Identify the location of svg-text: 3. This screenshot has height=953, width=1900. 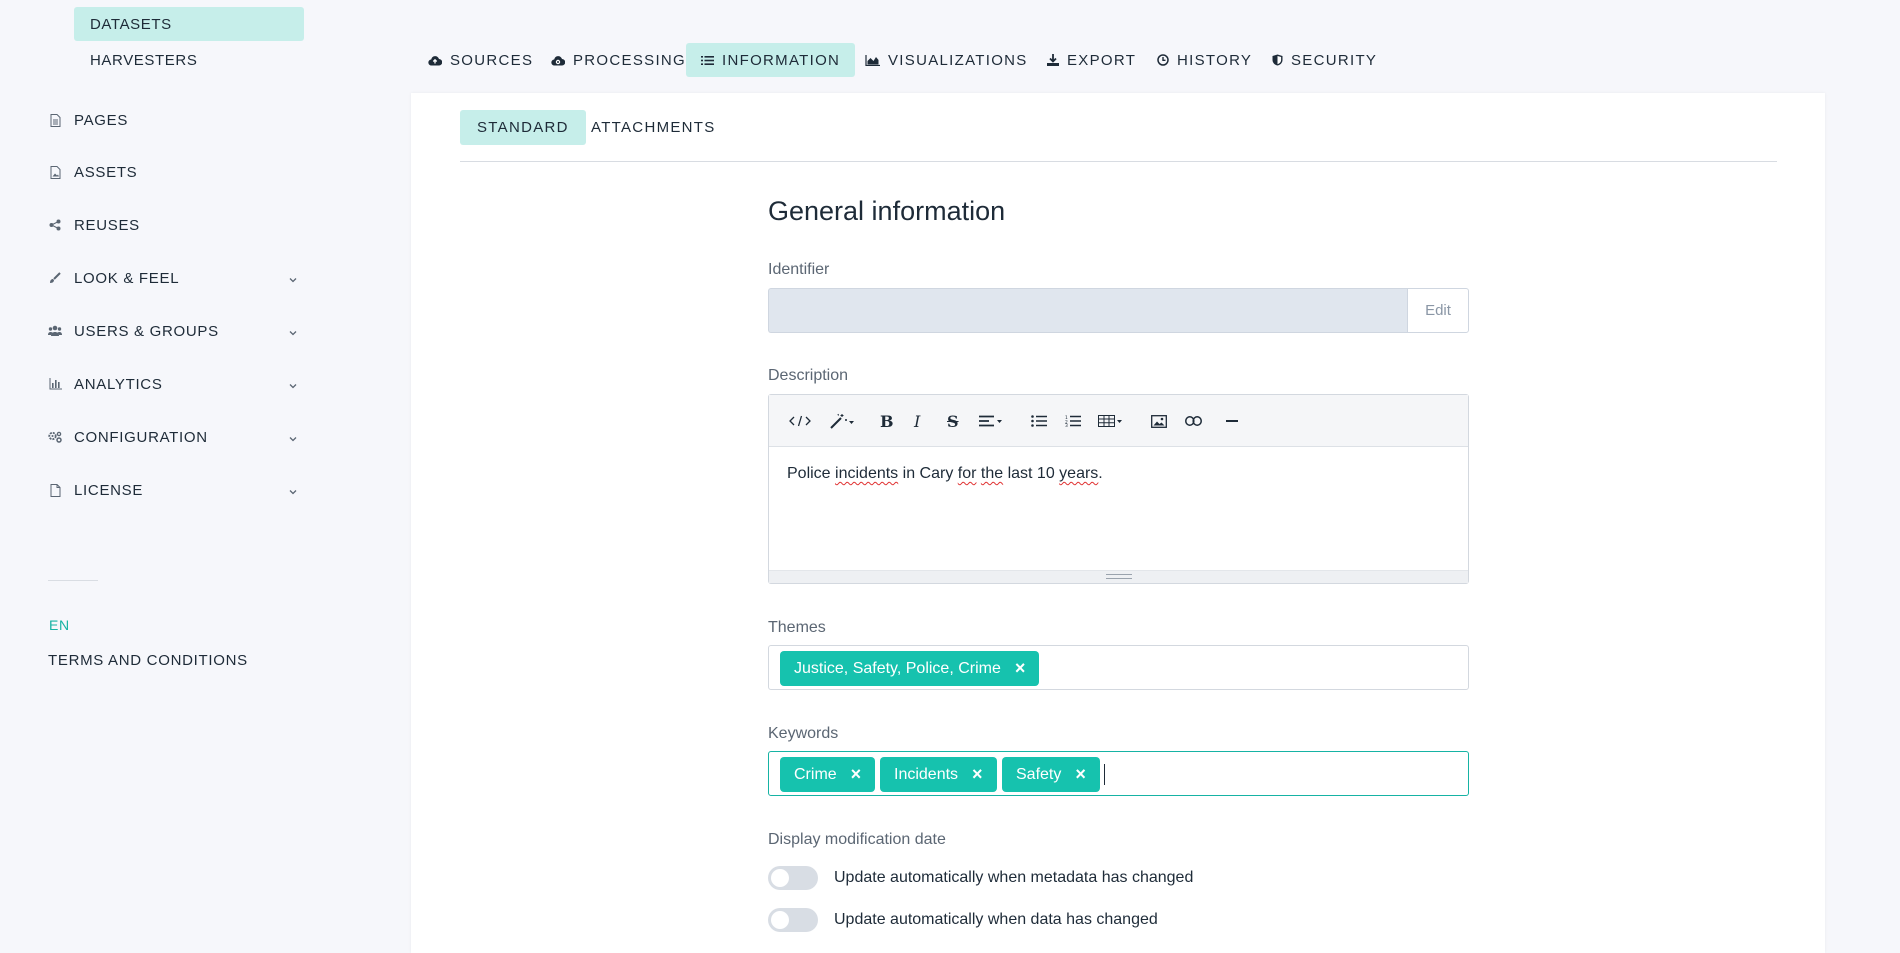
(1066, 425).